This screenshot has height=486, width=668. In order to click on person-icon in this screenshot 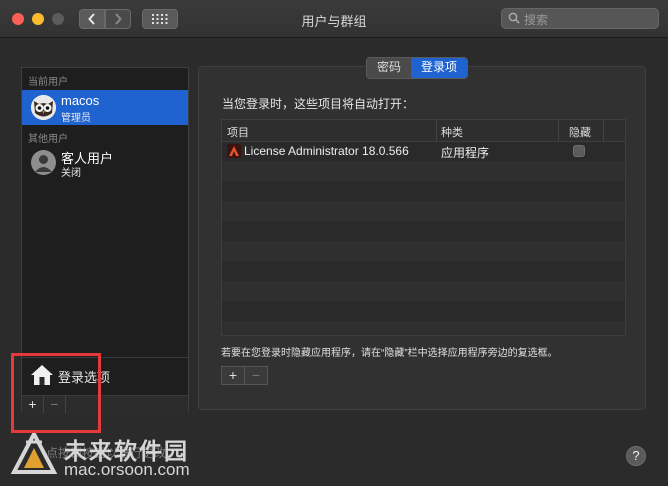, I will do `click(43, 162)`.